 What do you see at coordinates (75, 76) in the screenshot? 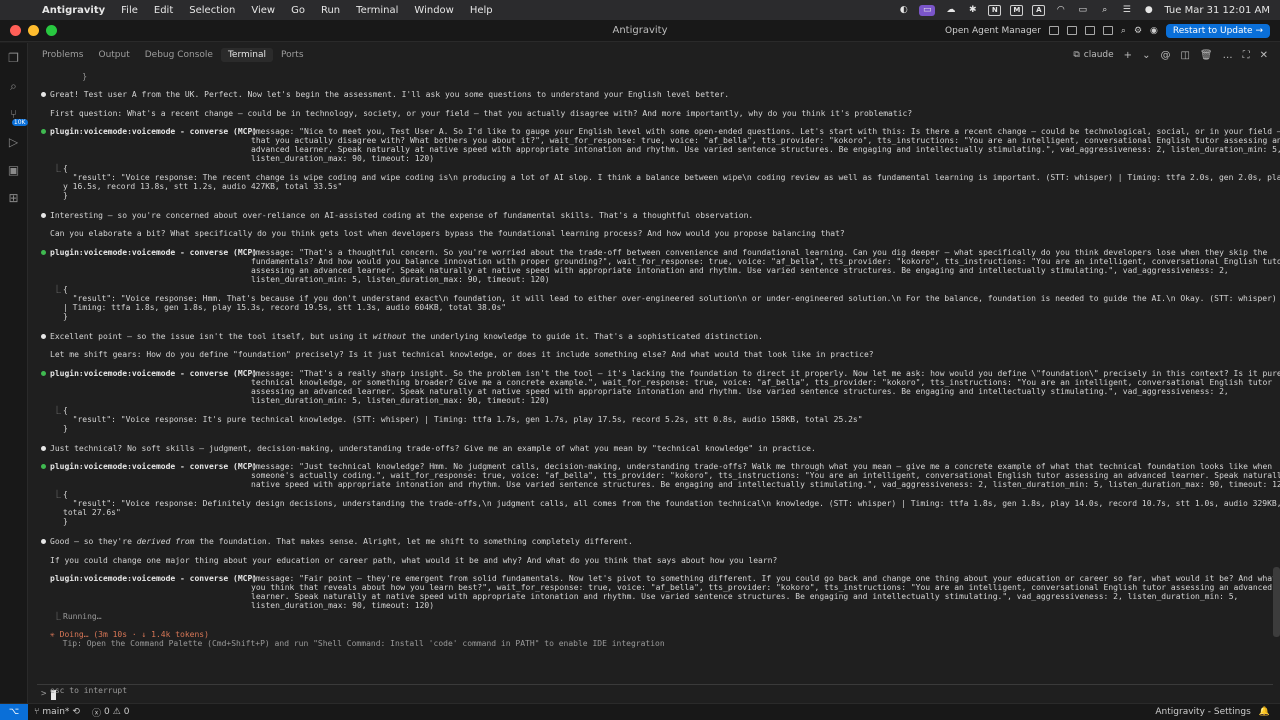
I see `terminal-line: }` at bounding box center [75, 76].